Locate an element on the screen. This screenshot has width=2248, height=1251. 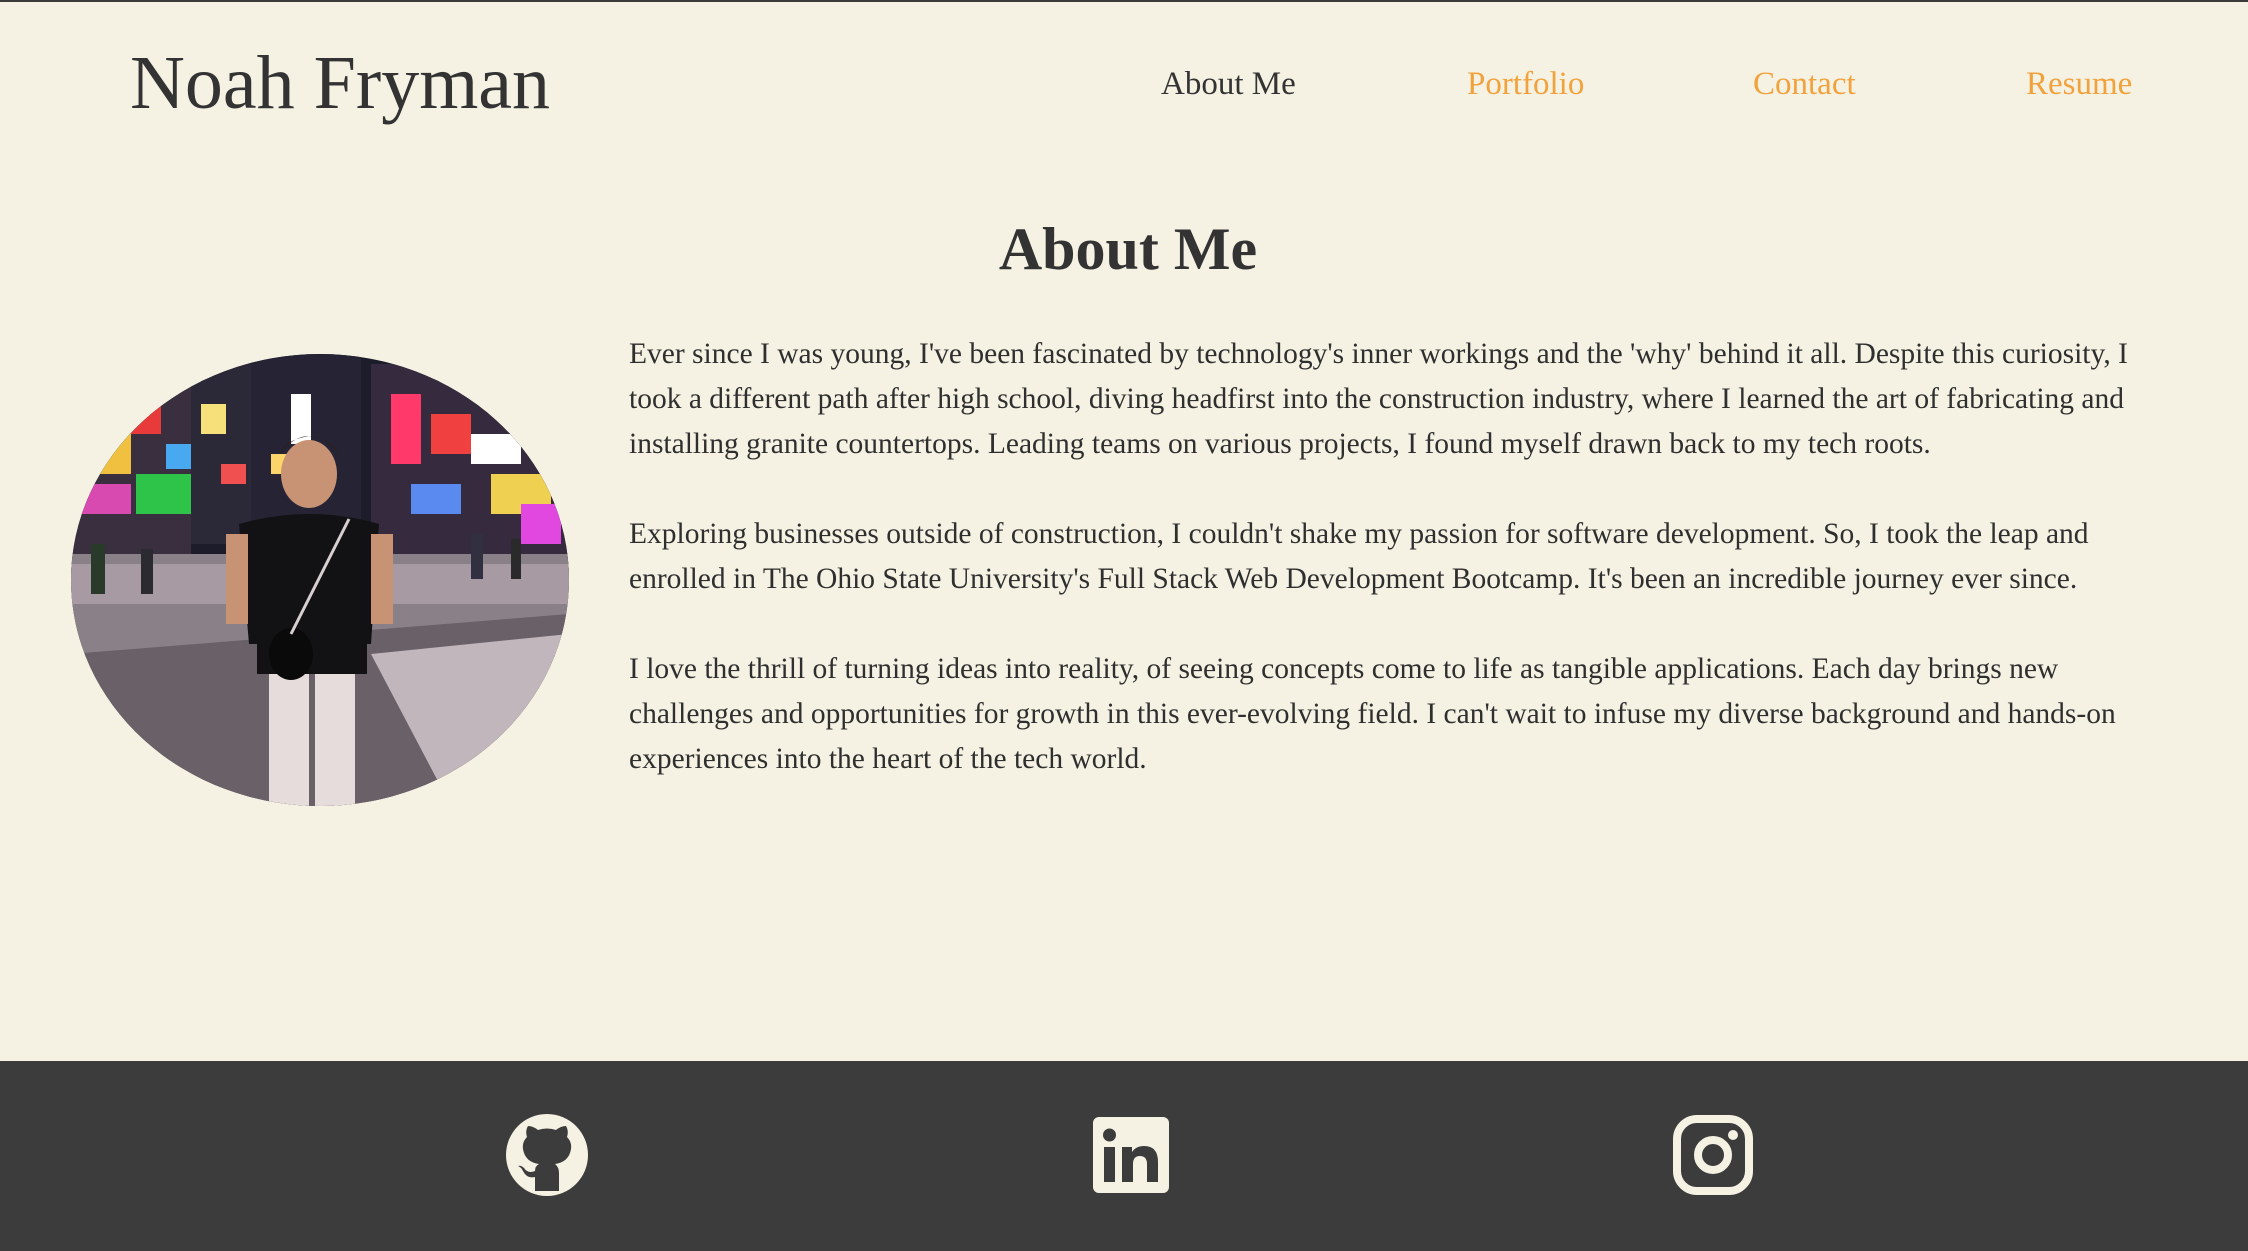
section-title: About Me is located at coordinates (1128, 249).